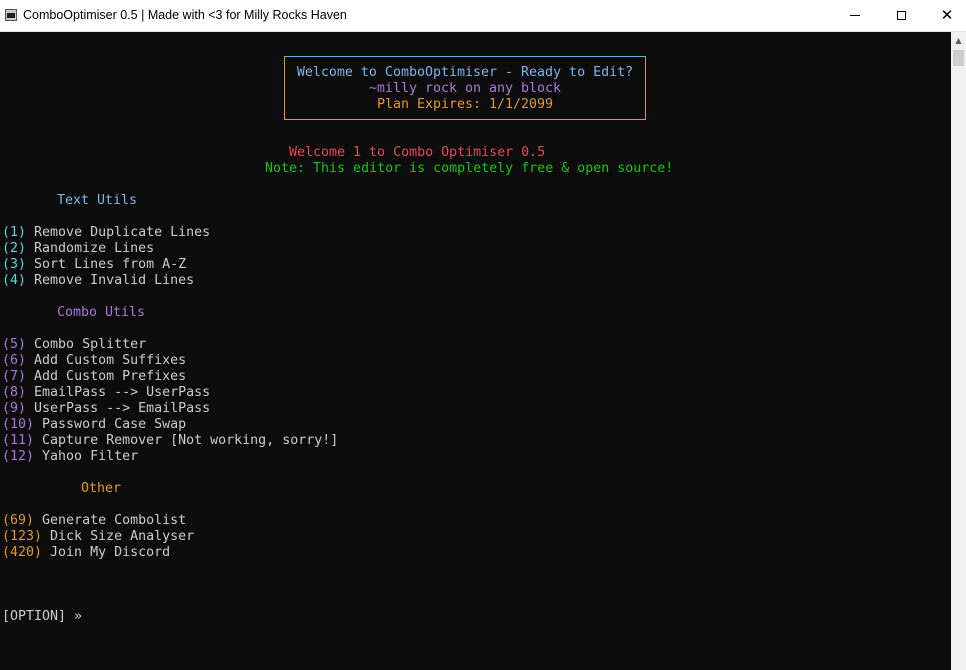 The width and height of the screenshot is (966, 670). I want to click on menu-item-number: (11), so click(18, 440).